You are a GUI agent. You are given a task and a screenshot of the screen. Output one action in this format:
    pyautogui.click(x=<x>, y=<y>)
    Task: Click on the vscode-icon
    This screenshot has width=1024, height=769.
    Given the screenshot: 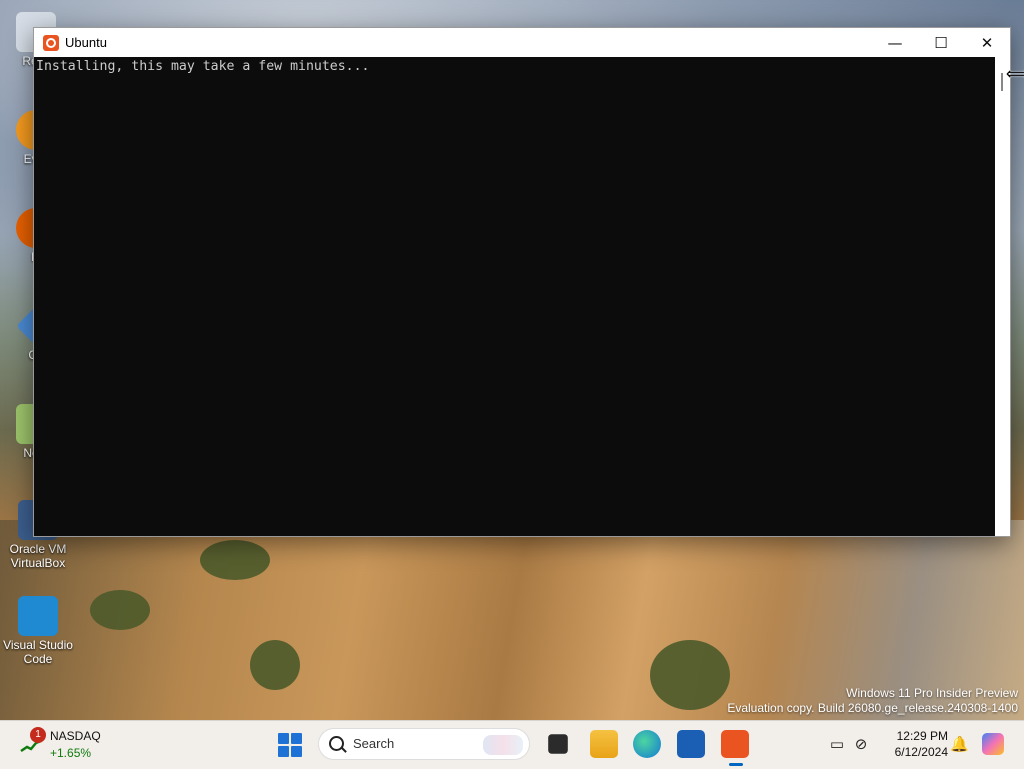 What is the action you would take?
    pyautogui.click(x=38, y=616)
    